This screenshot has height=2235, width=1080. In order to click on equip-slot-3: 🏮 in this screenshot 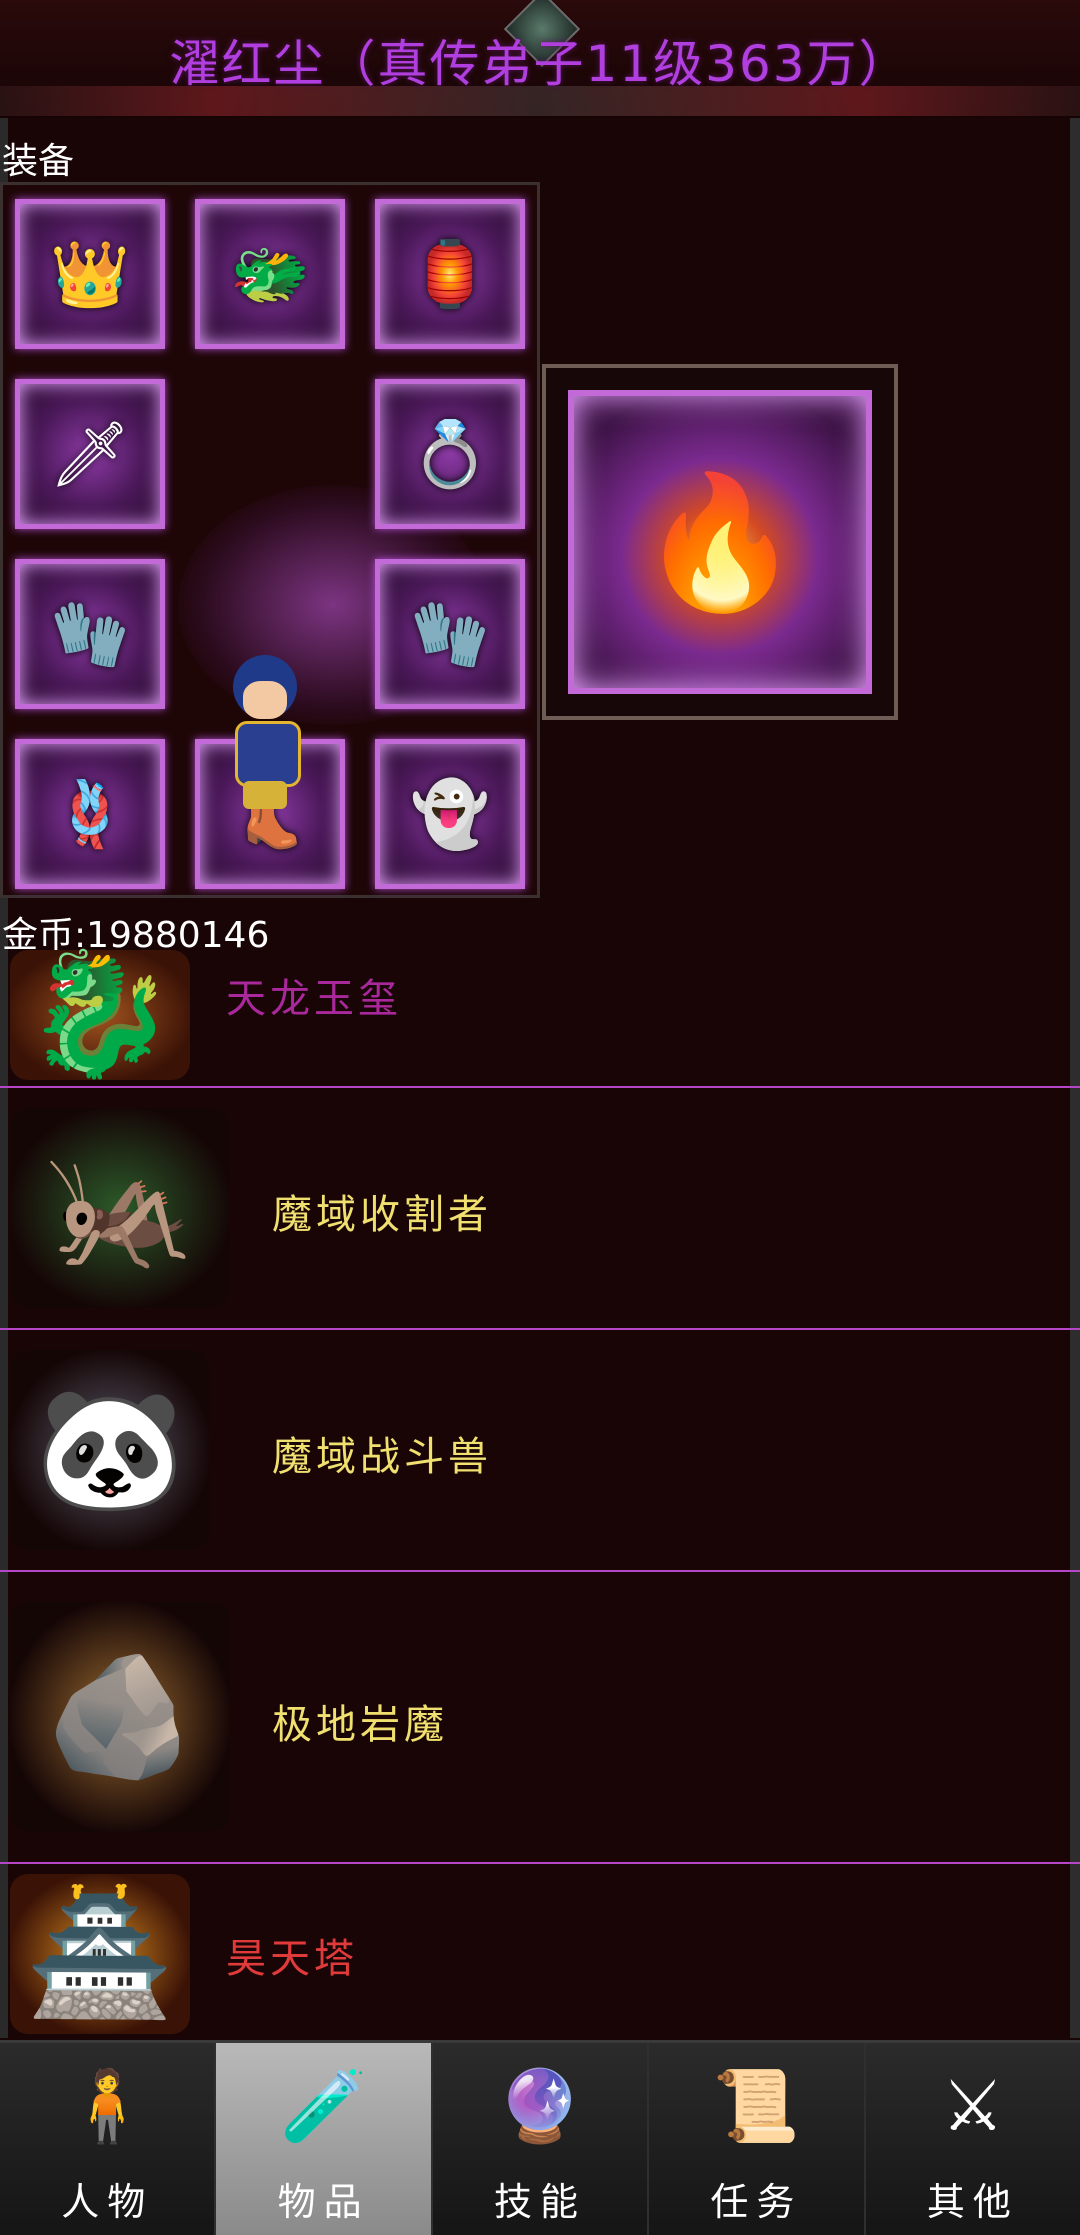, I will do `click(450, 274)`.